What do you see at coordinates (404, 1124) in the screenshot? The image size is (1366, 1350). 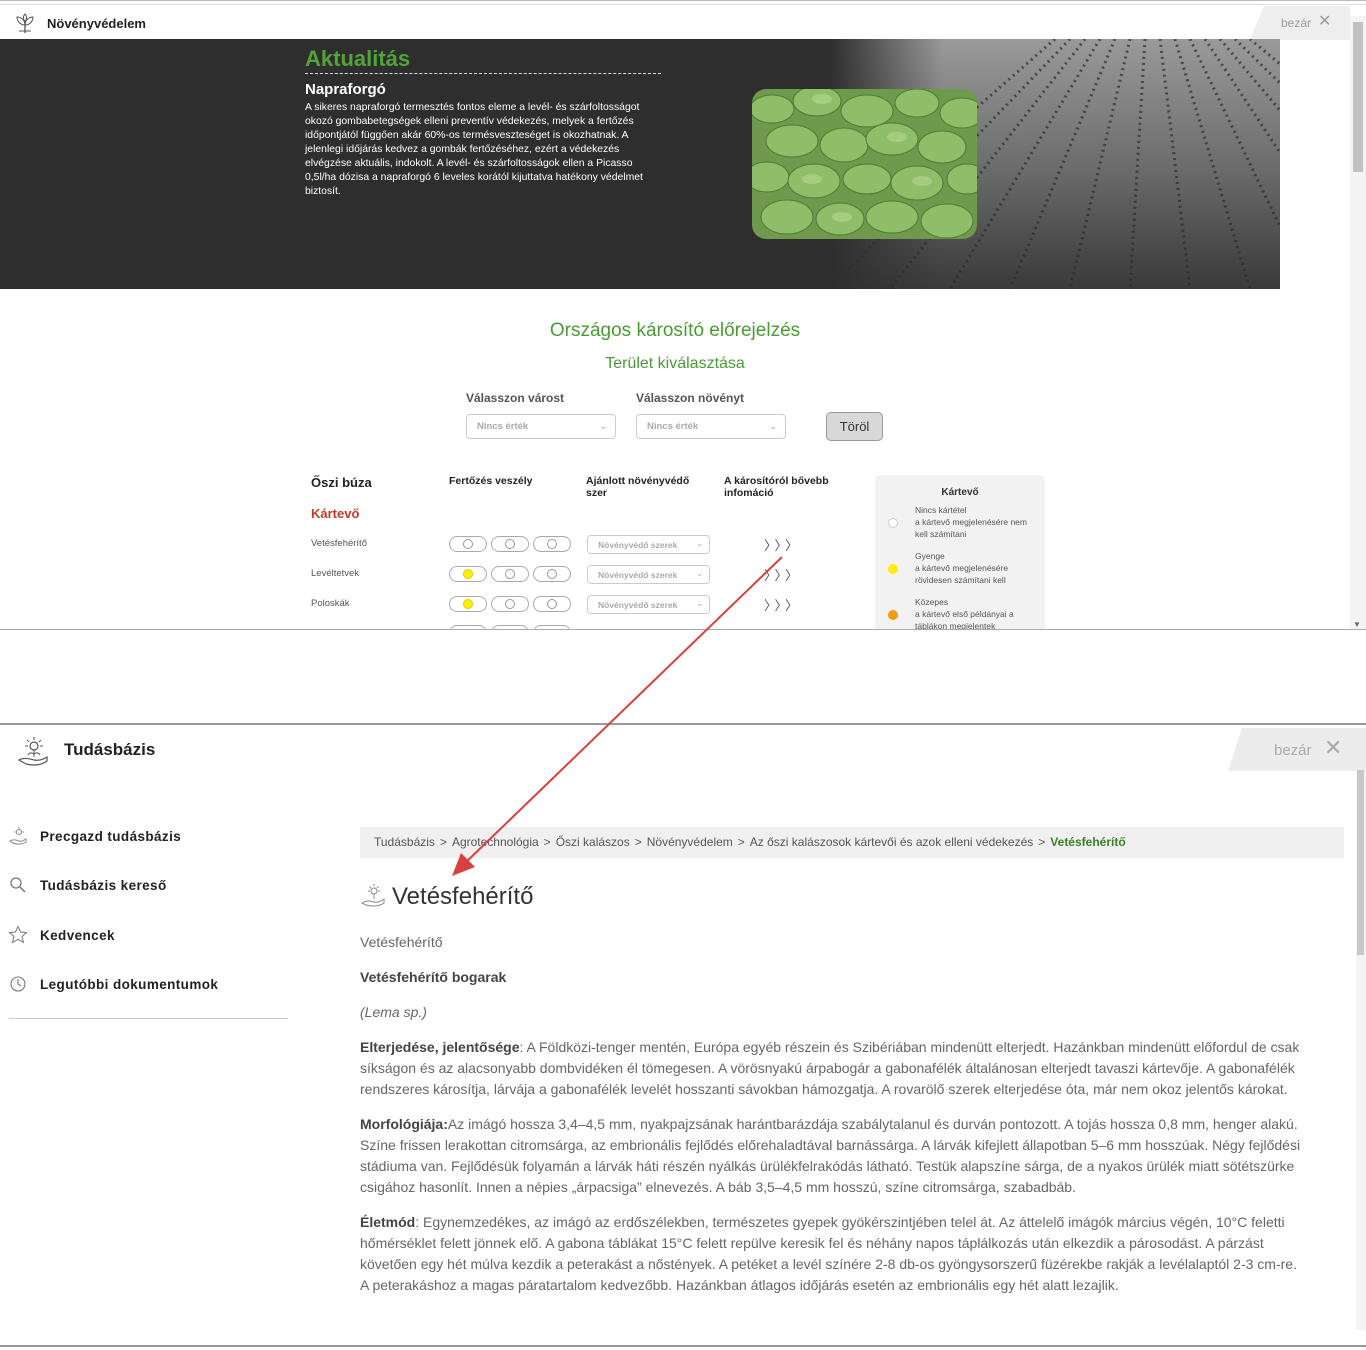 I see `section-label: Morfológiája:` at bounding box center [404, 1124].